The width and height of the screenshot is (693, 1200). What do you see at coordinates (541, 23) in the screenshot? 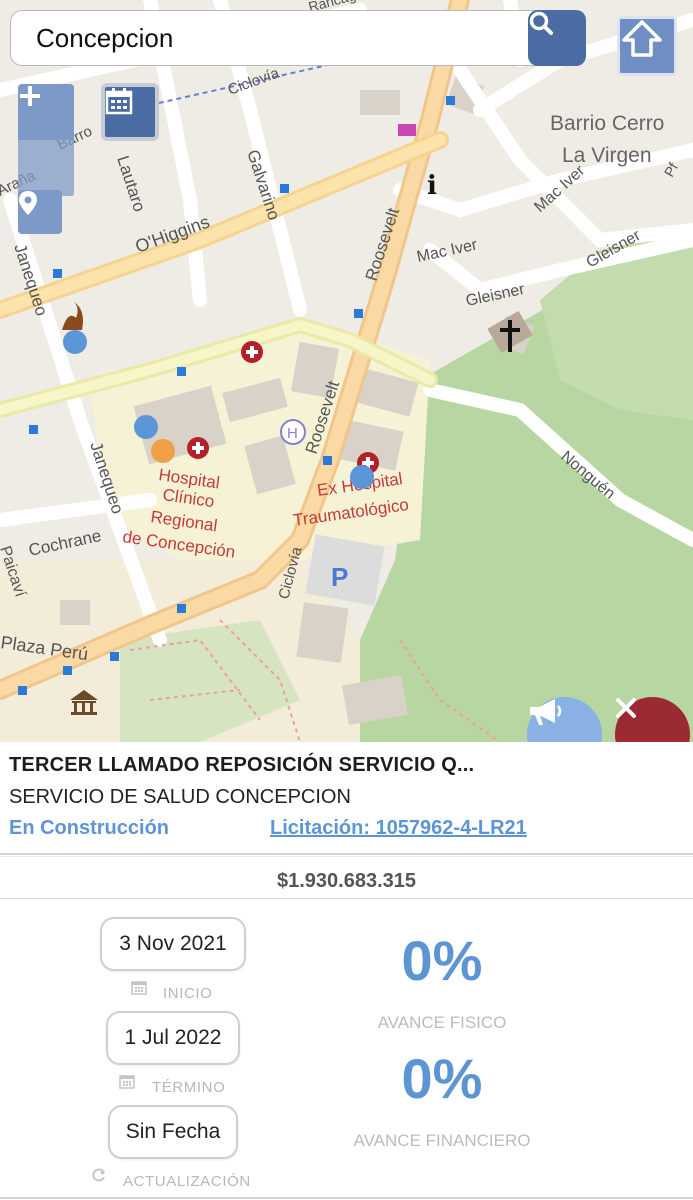
I see `search-icon` at bounding box center [541, 23].